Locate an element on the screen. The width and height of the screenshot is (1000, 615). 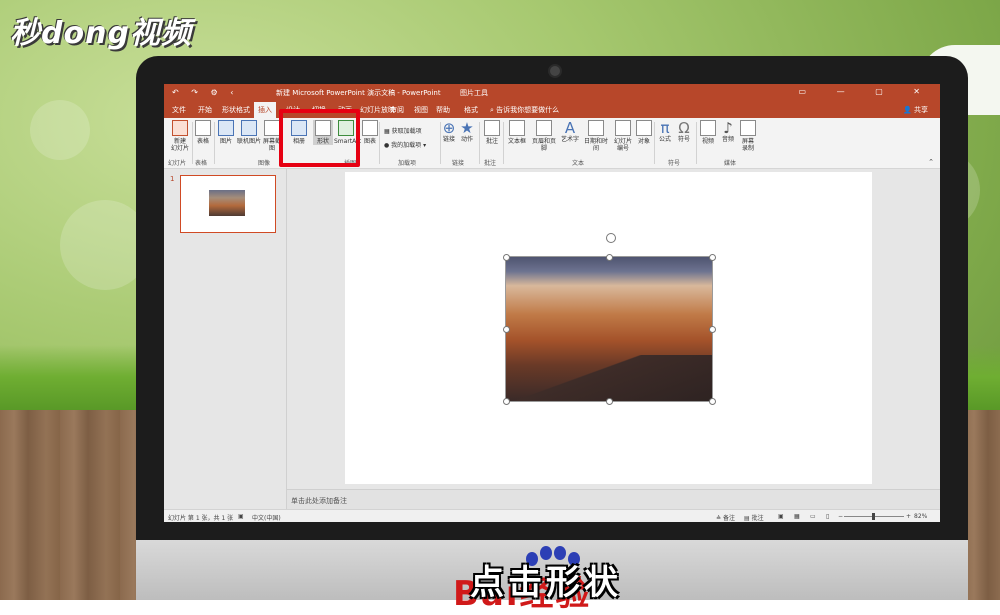
zoom-out-icon: − is located at coordinates (840, 516).